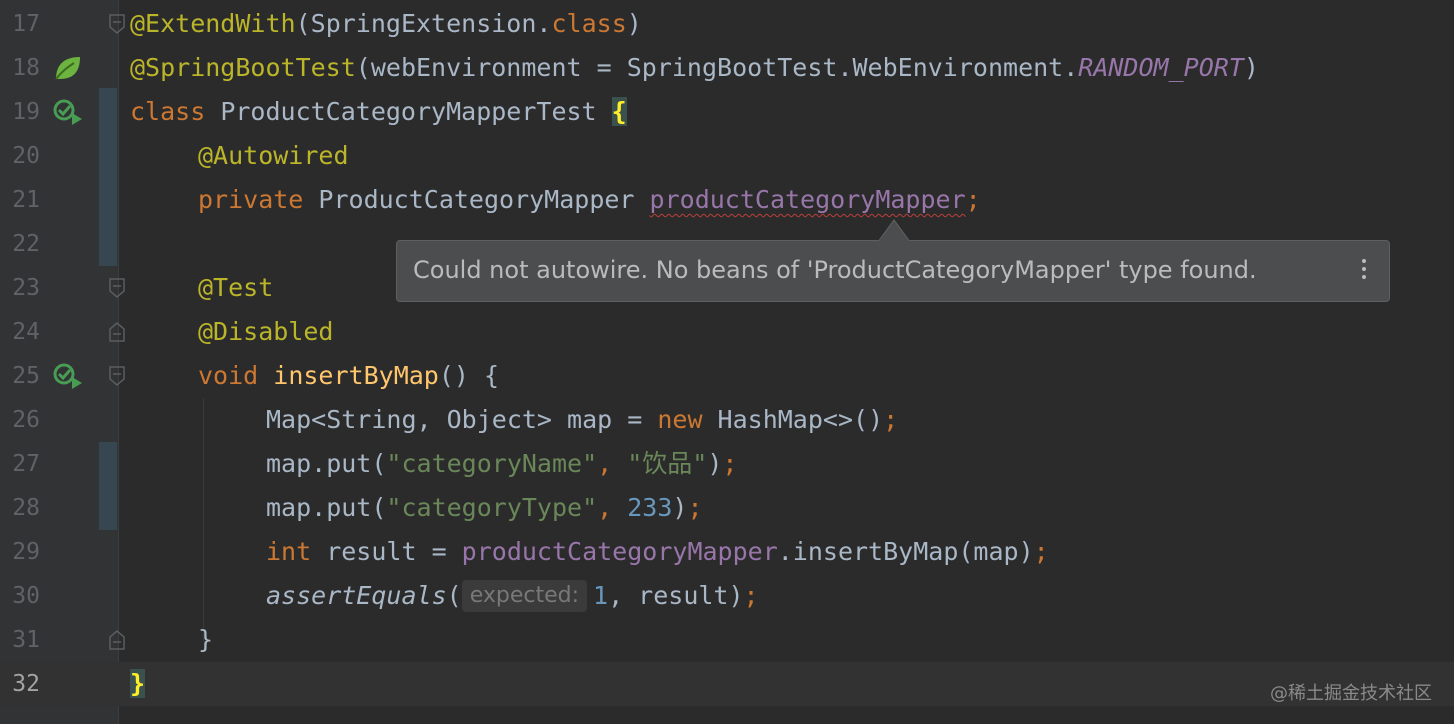 The image size is (1454, 724). Describe the element at coordinates (894, 231) in the screenshot. I see `tooltip-arrow-inner` at that location.